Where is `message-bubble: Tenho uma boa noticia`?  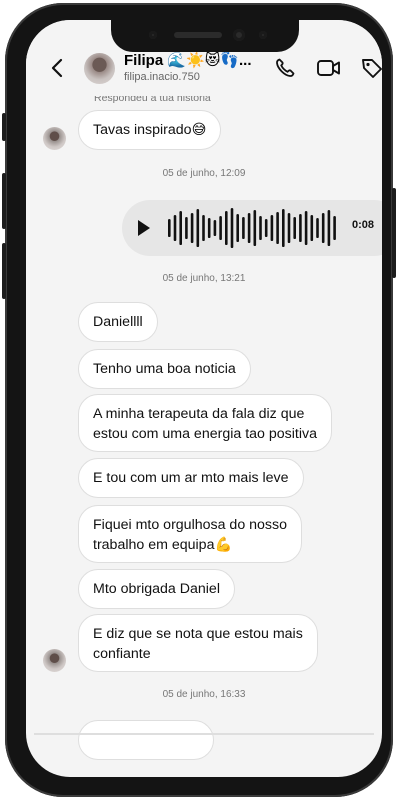
message-bubble: Tenho uma boa noticia is located at coordinates (164, 369).